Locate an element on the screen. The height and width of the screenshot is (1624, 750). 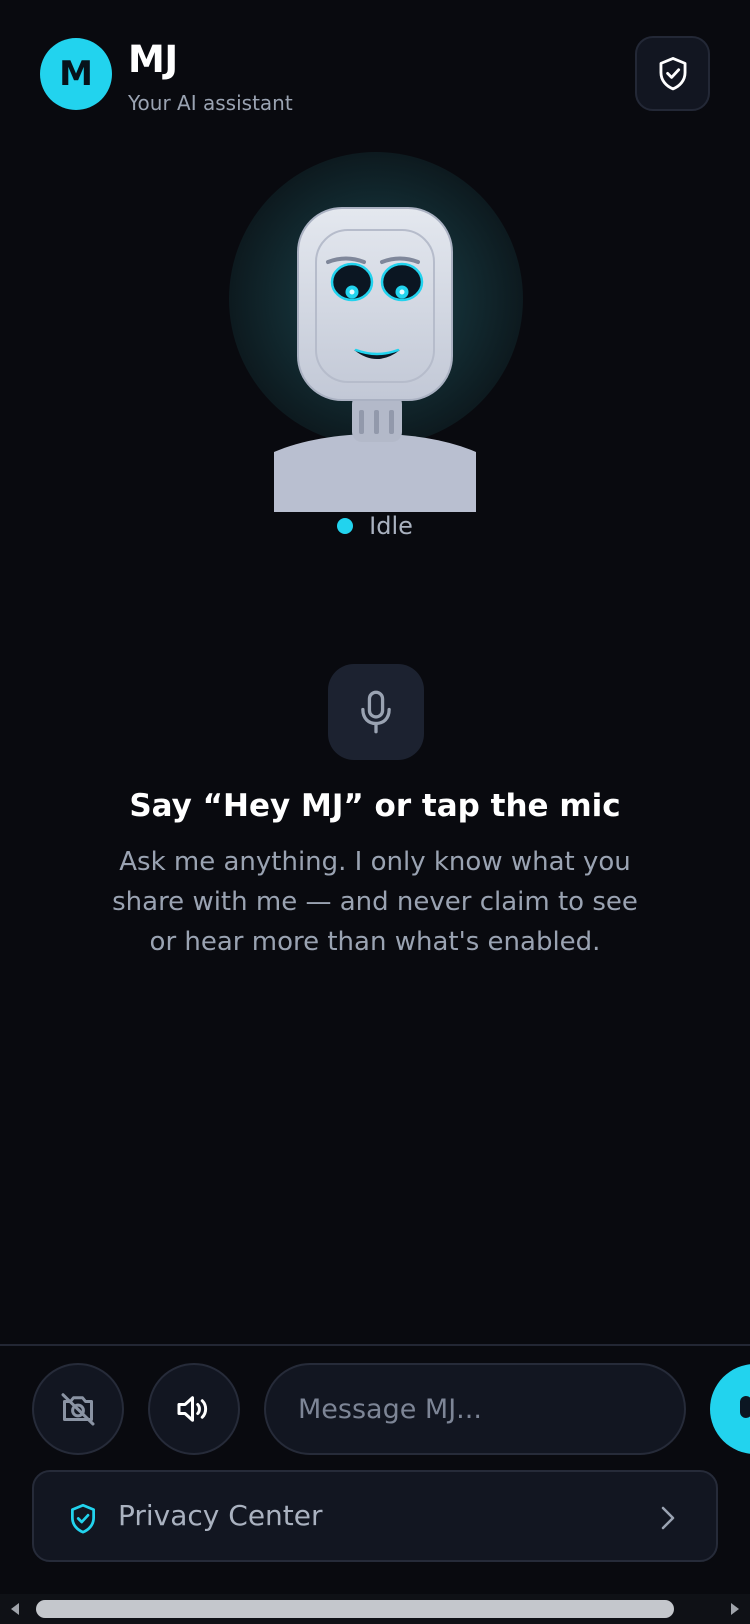
avatar-letter: M is located at coordinates (76, 74).